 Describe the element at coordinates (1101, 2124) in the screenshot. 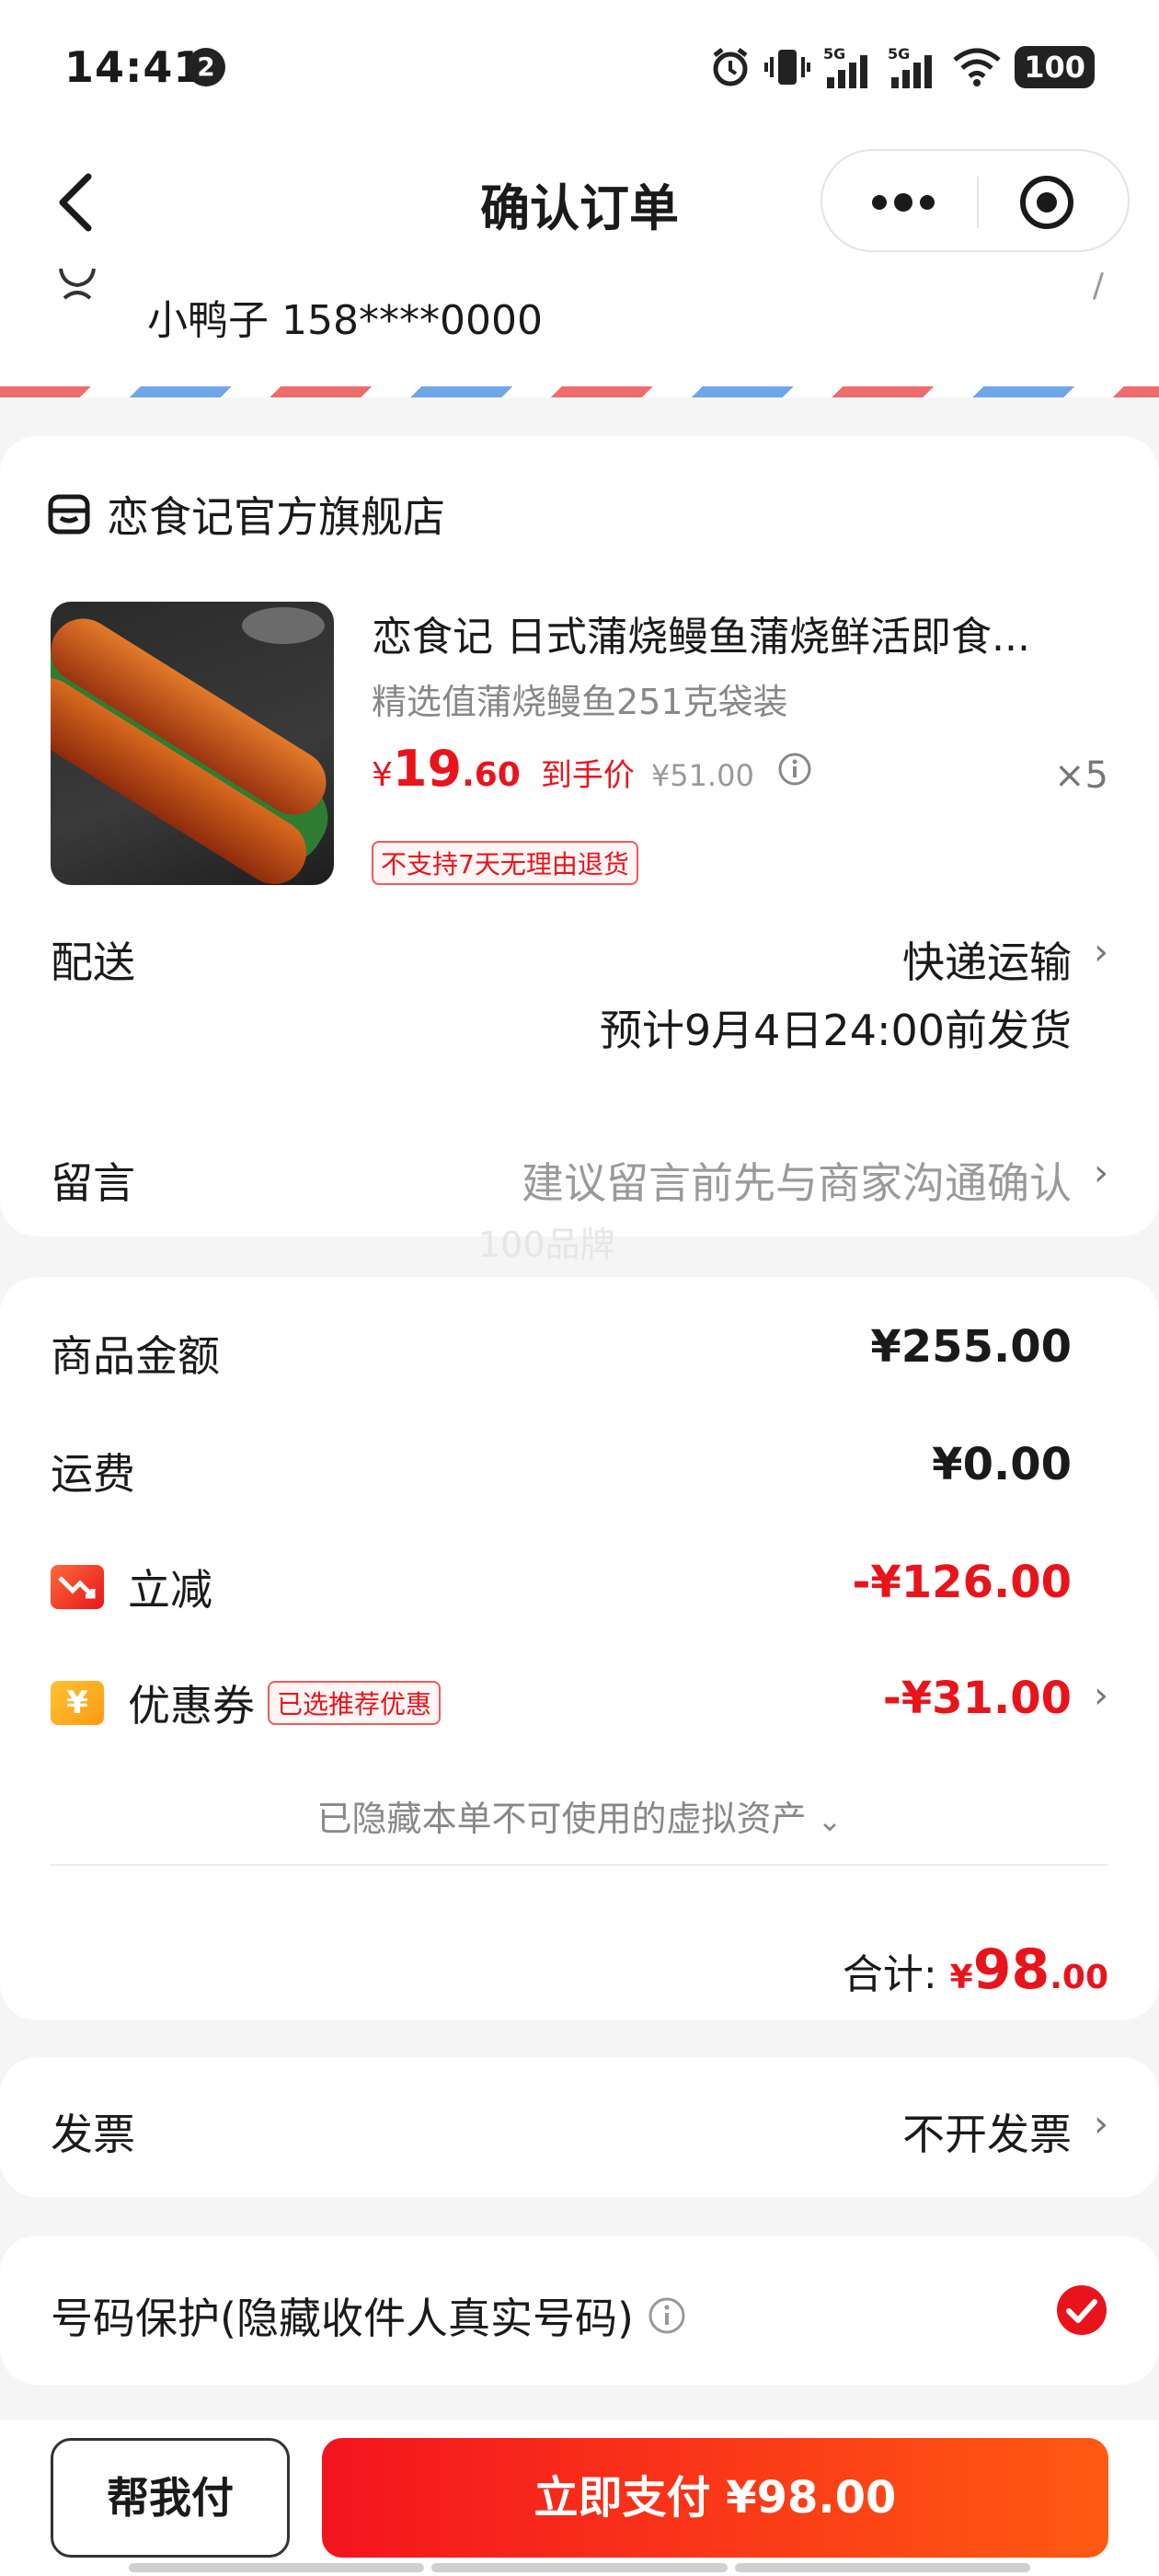

I see `invoice-chevron-icon: ›` at that location.